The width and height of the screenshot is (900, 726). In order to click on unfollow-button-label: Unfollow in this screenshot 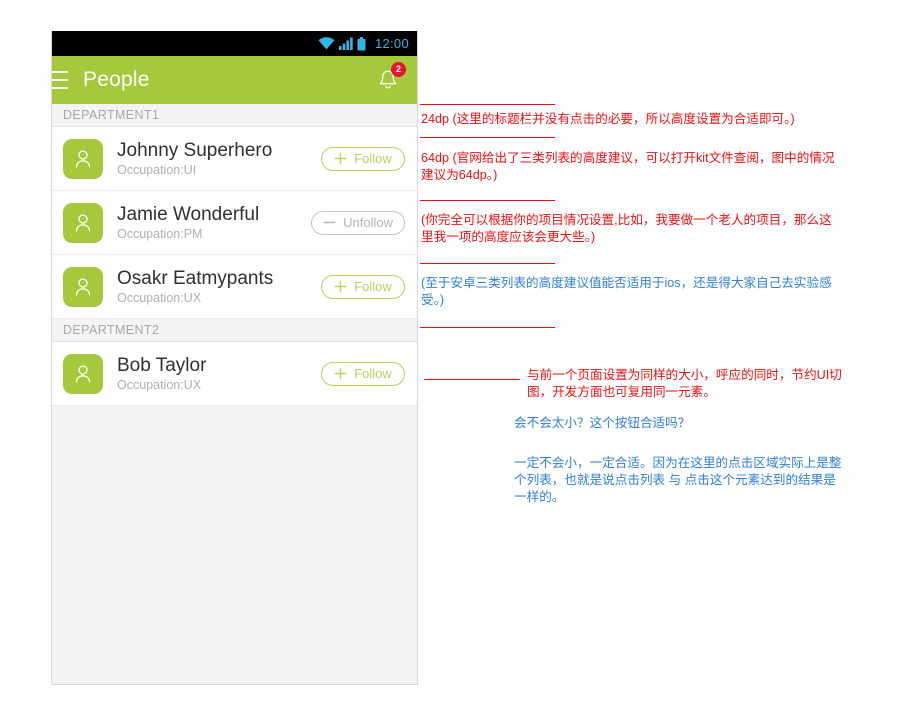, I will do `click(368, 222)`.